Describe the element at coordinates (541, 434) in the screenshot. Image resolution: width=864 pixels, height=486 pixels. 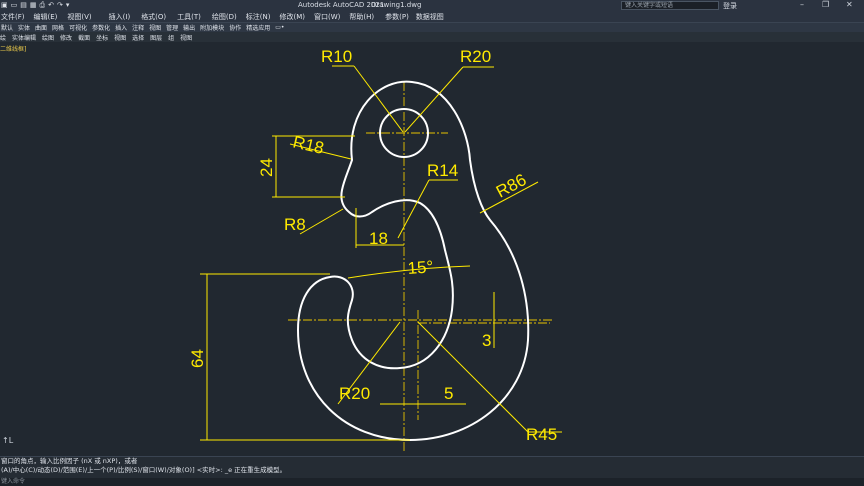
I see `dim-r45: R45` at that location.